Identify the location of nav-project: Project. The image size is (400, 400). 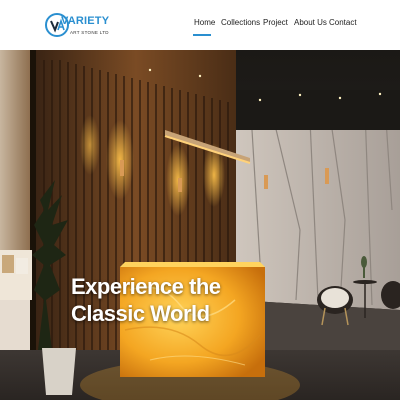
(275, 22).